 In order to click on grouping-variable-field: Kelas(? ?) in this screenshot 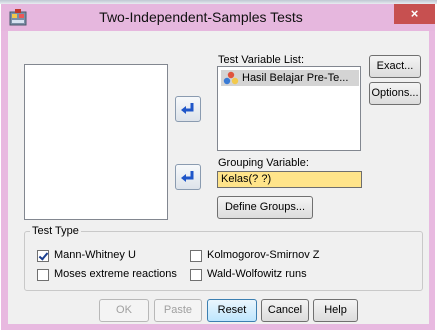, I will do `click(289, 179)`.